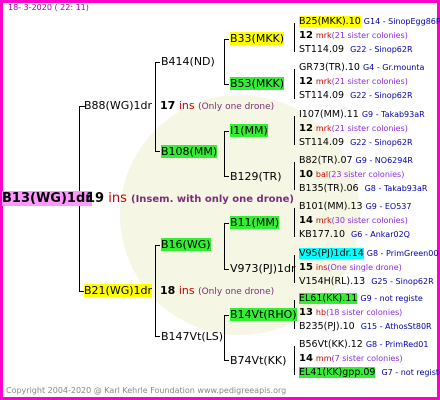 This screenshot has width=440, height=400. What do you see at coordinates (255, 222) in the screenshot?
I see `gen3-queen-5: B11(MM)` at bounding box center [255, 222].